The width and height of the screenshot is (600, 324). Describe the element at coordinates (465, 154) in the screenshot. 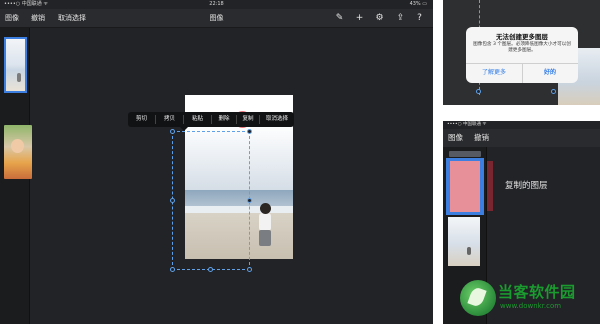

I see `layer-stack-indicator` at that location.